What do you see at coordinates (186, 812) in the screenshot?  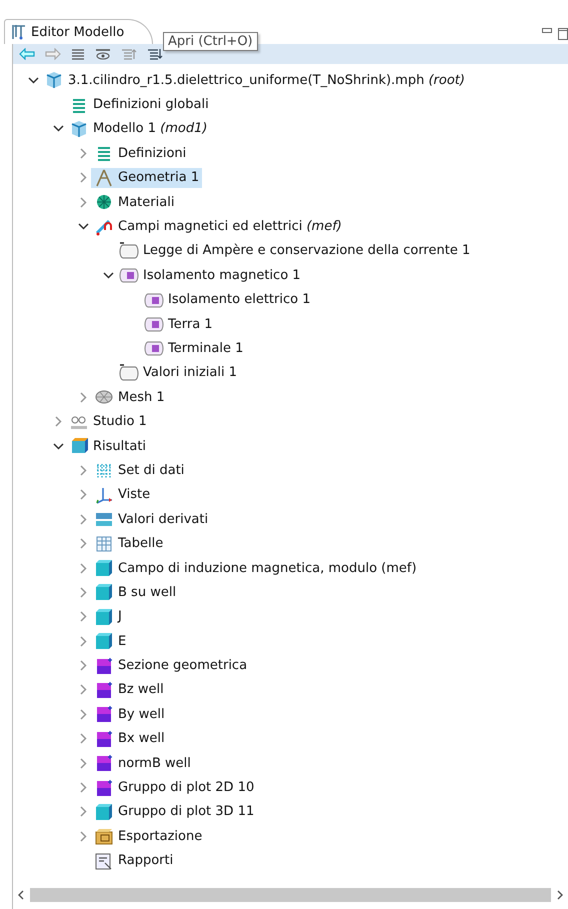 I see `tree-item-label: Gruppo di plot 3D 11` at bounding box center [186, 812].